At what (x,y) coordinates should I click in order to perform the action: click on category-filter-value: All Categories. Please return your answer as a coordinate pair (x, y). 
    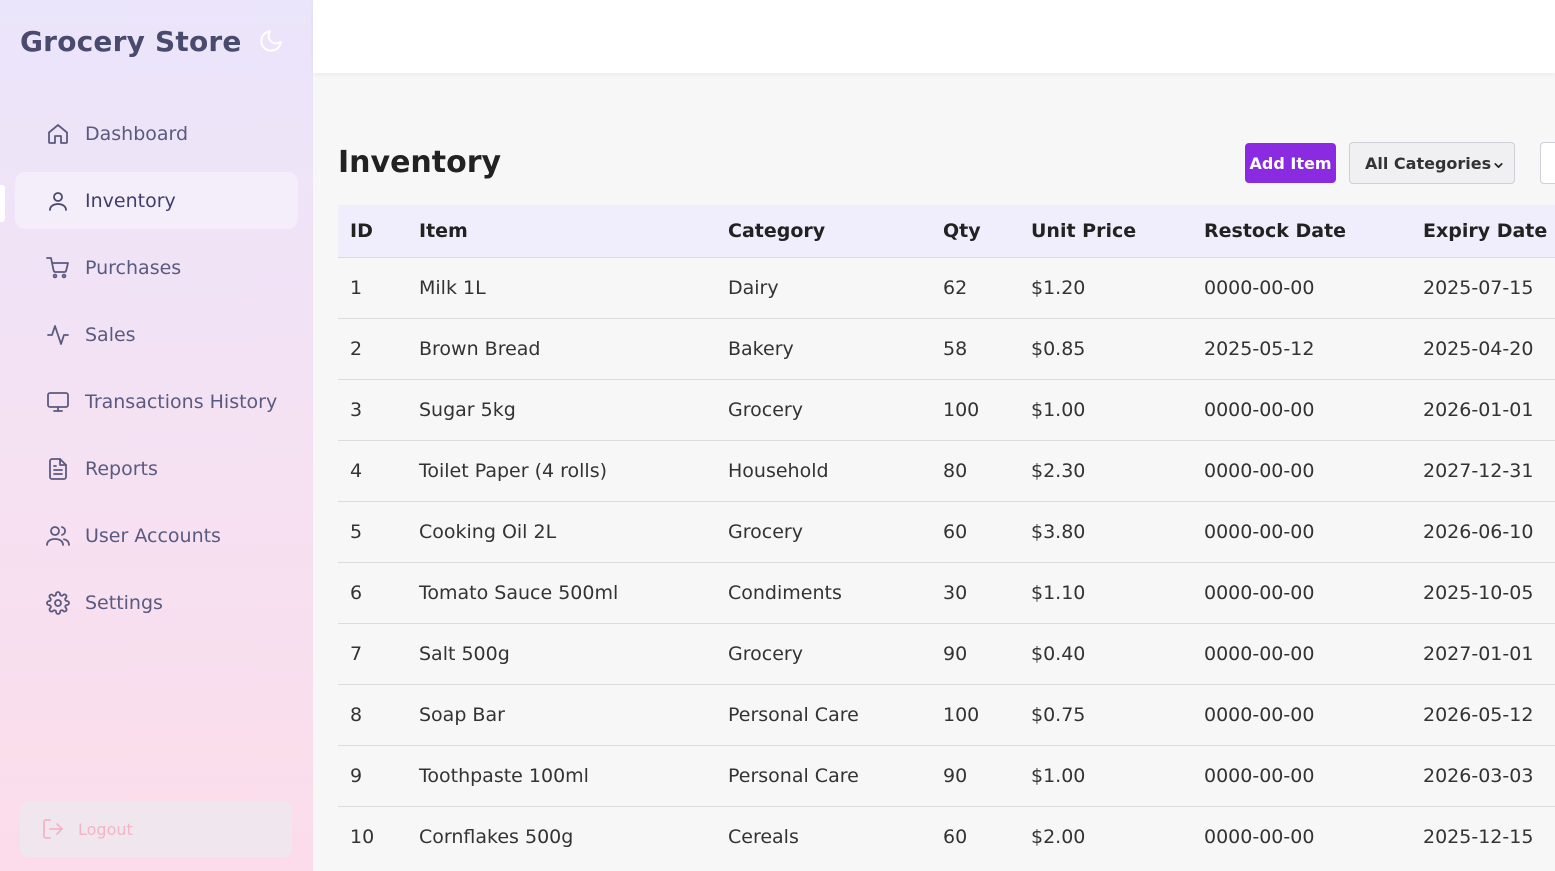
    Looking at the image, I should click on (1428, 163).